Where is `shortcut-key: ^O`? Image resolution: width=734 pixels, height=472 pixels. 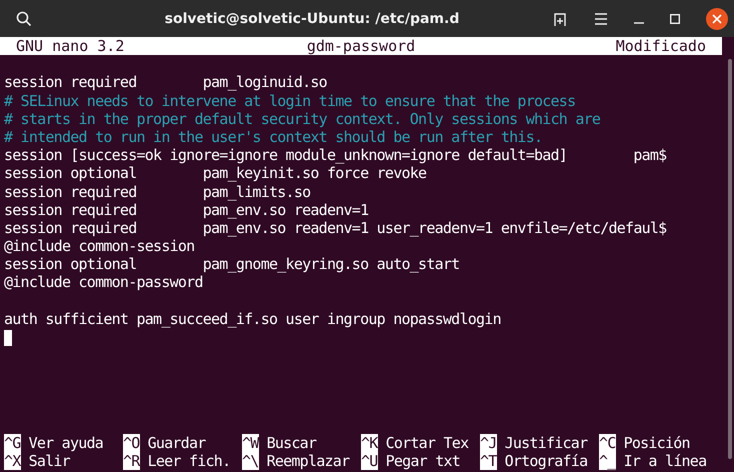 shortcut-key: ^O is located at coordinates (131, 443).